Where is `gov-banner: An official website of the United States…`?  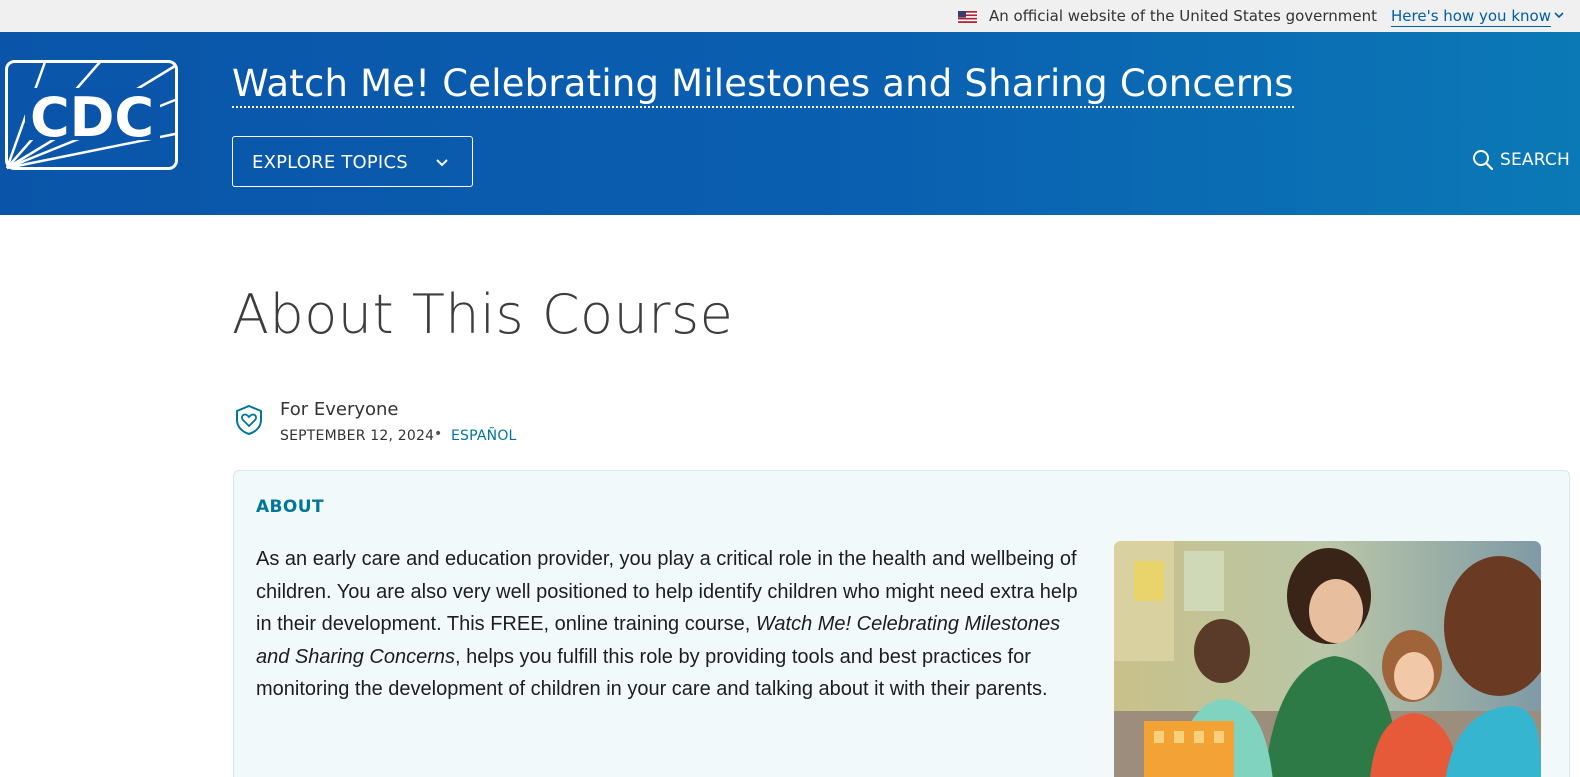 gov-banner: An official website of the United States… is located at coordinates (790, 16).